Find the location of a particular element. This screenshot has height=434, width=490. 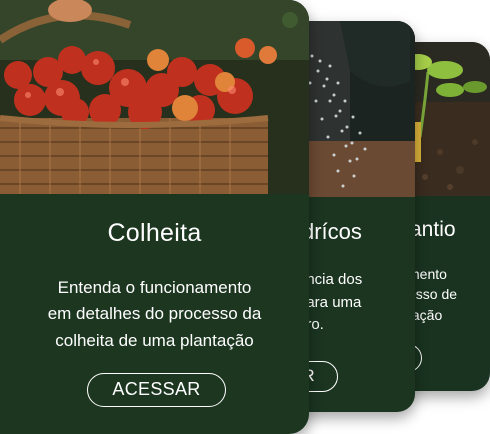

access-button: ACESSAR is located at coordinates (156, 390).